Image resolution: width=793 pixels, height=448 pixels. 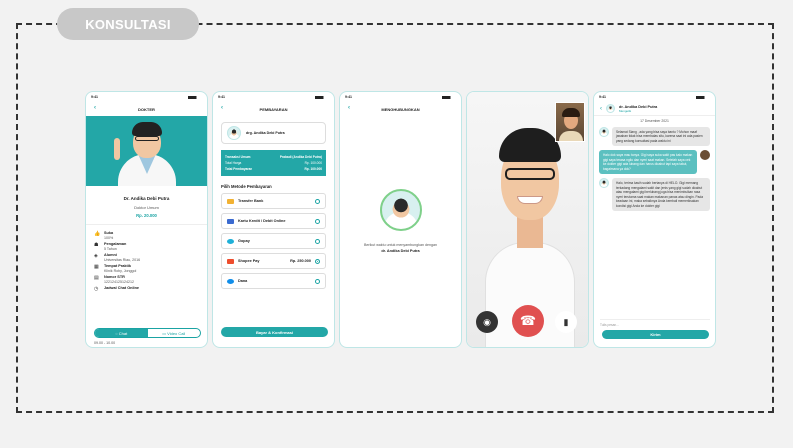 What do you see at coordinates (128, 24) in the screenshot?
I see `section-label: KONSULTASI` at bounding box center [128, 24].